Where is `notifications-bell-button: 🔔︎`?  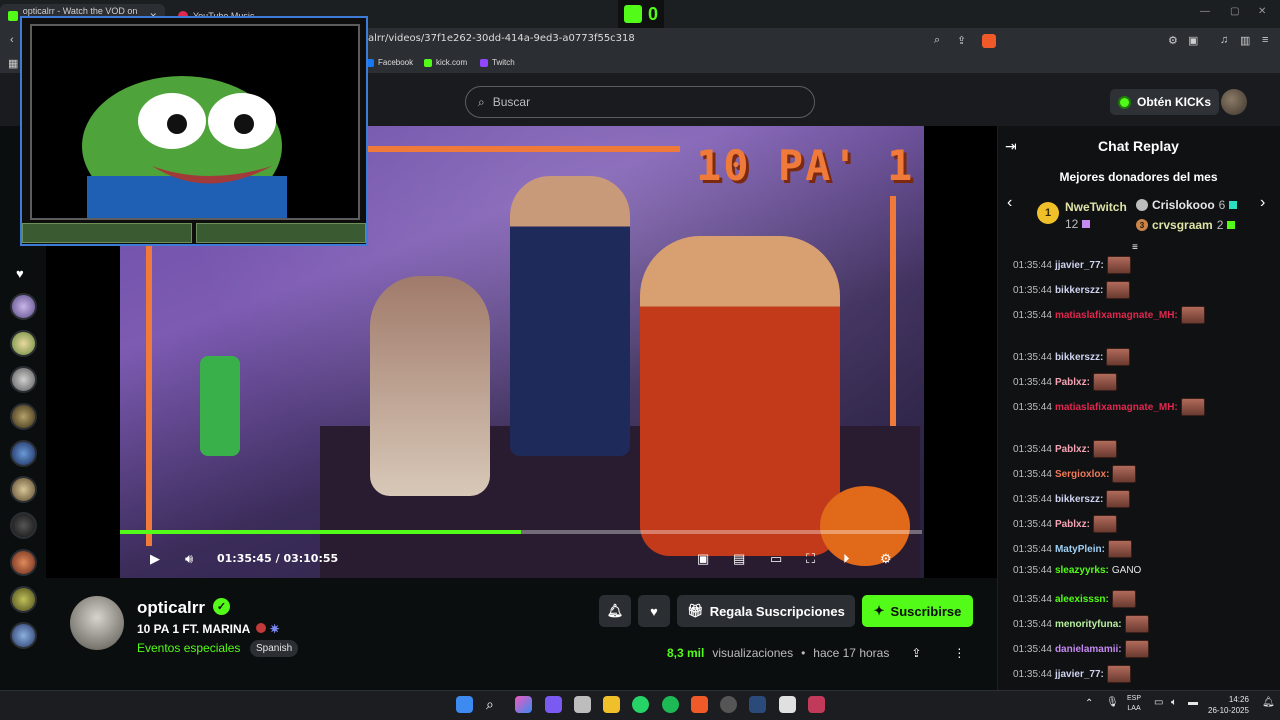
notifications-bell-button: 🔔︎ is located at coordinates (615, 611).